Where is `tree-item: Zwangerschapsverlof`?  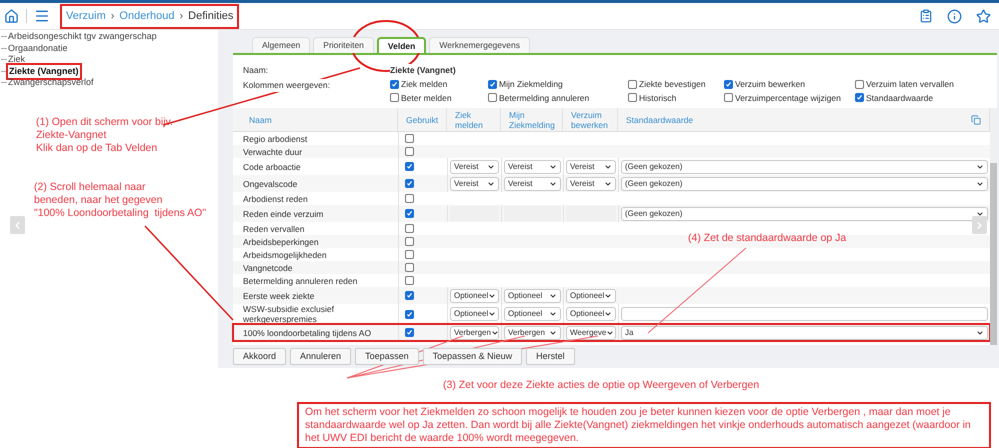
tree-item: Zwangerschapsverlof is located at coordinates (51, 83).